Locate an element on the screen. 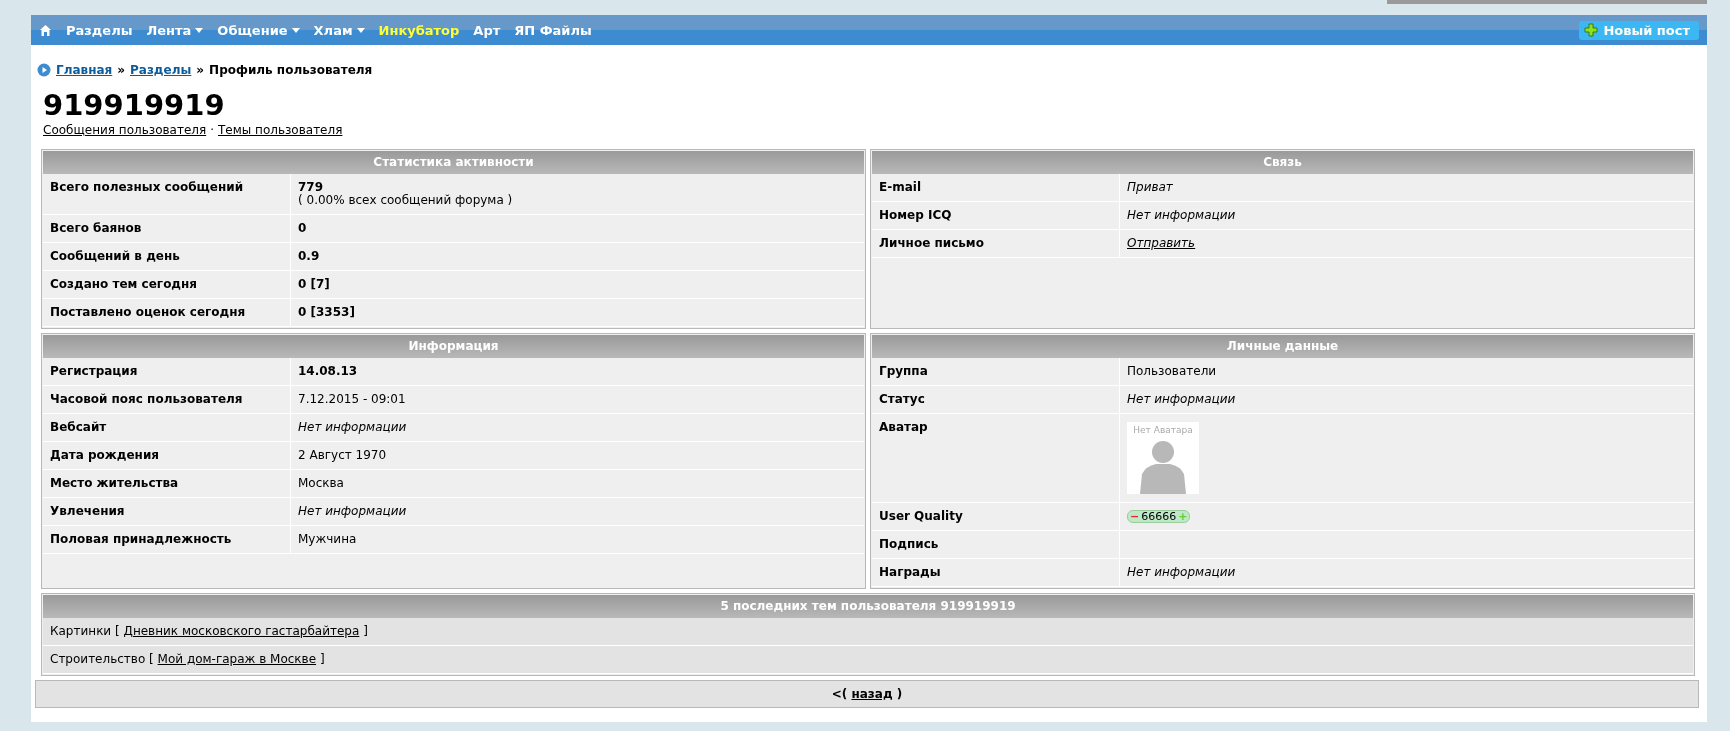 The width and height of the screenshot is (1730, 731). value-text: 0.9 is located at coordinates (309, 256).